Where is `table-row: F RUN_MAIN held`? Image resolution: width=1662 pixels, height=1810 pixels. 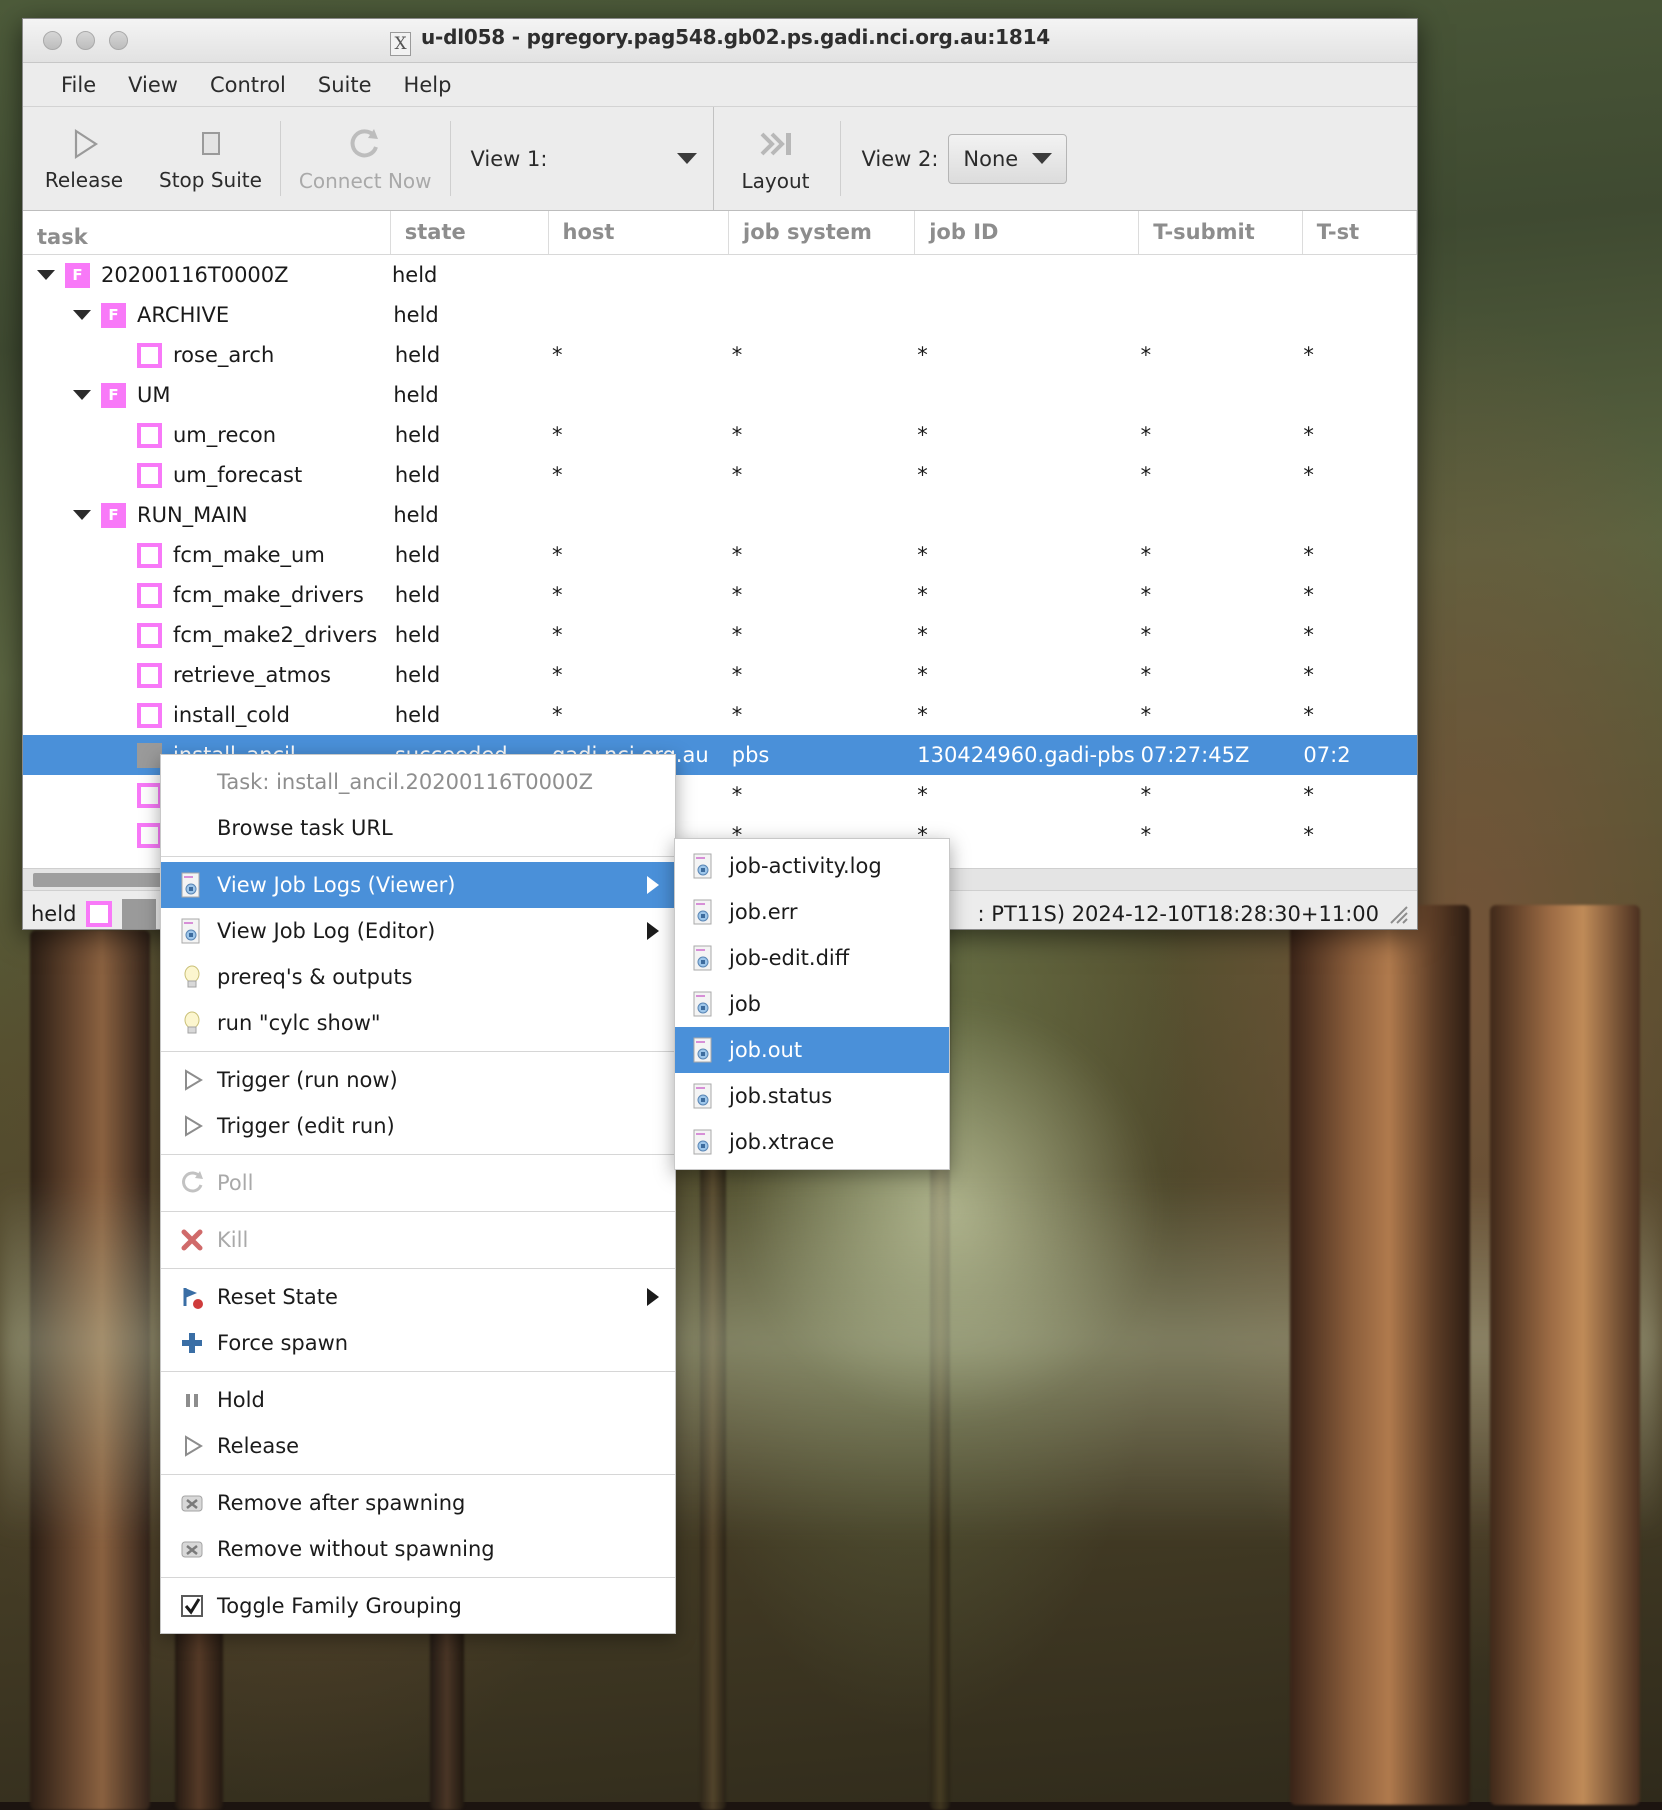
table-row: F RUN_MAIN held is located at coordinates (720, 515).